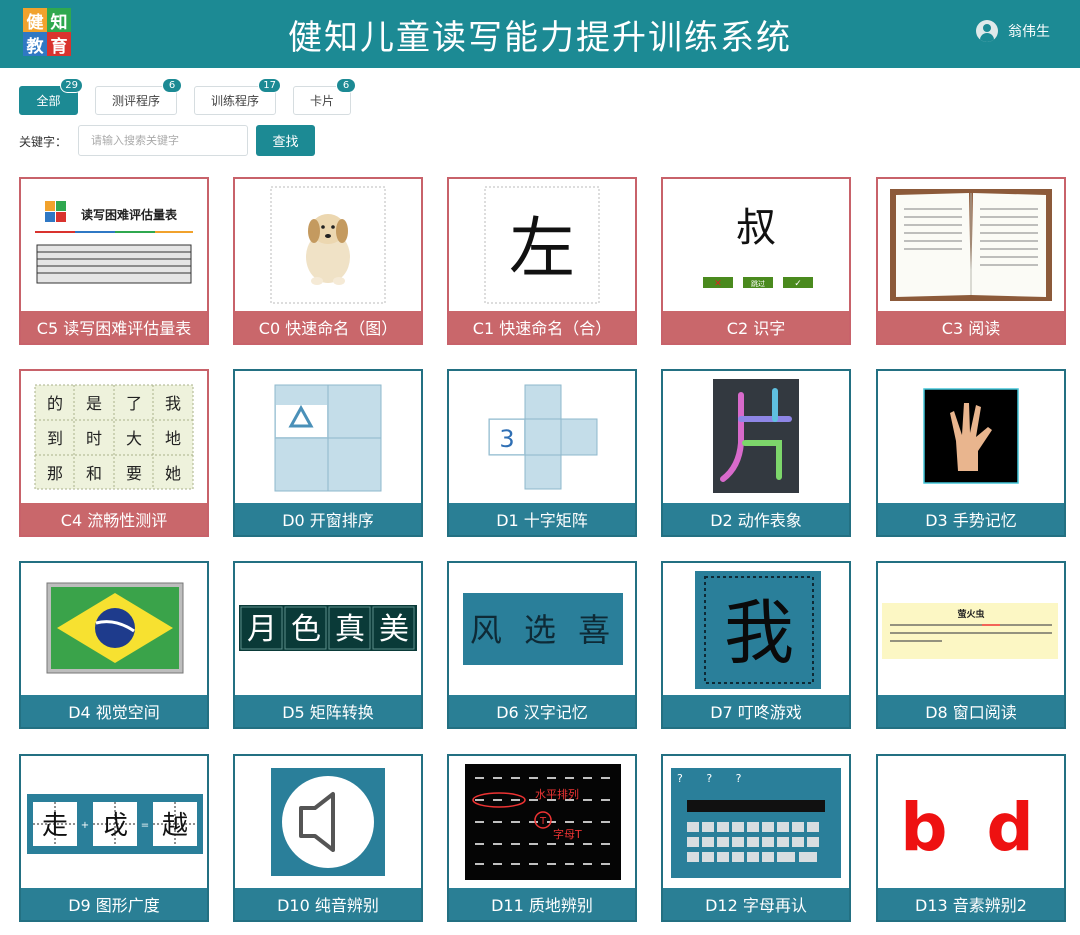  Describe the element at coordinates (328, 245) in the screenshot. I see `dog-thumbnail` at that location.